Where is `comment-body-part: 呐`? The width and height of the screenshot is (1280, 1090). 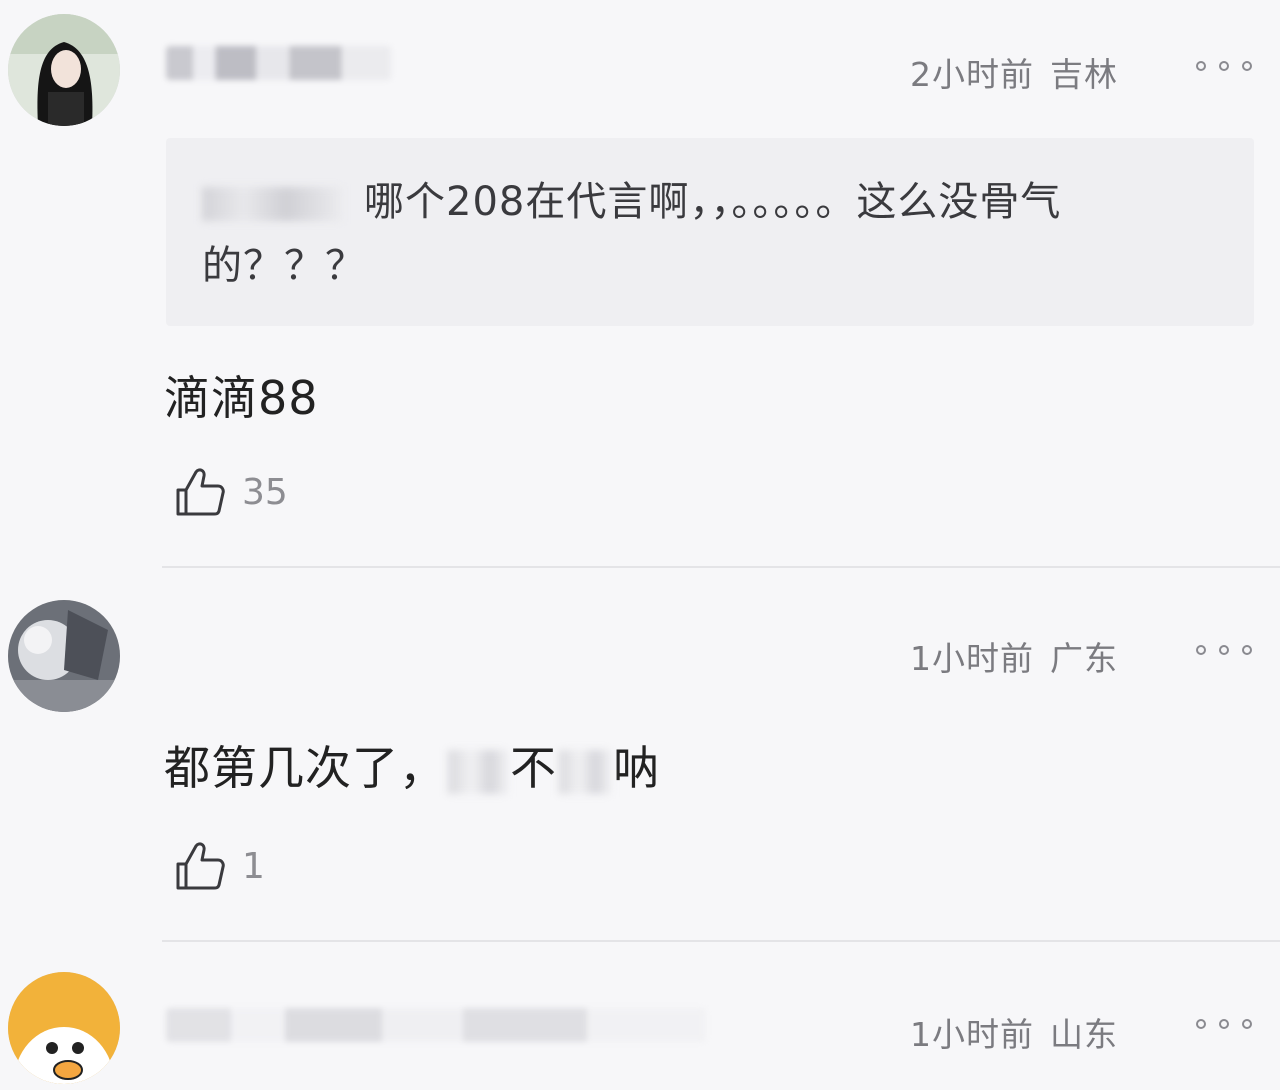
comment-body-part: 呐 is located at coordinates (636, 768).